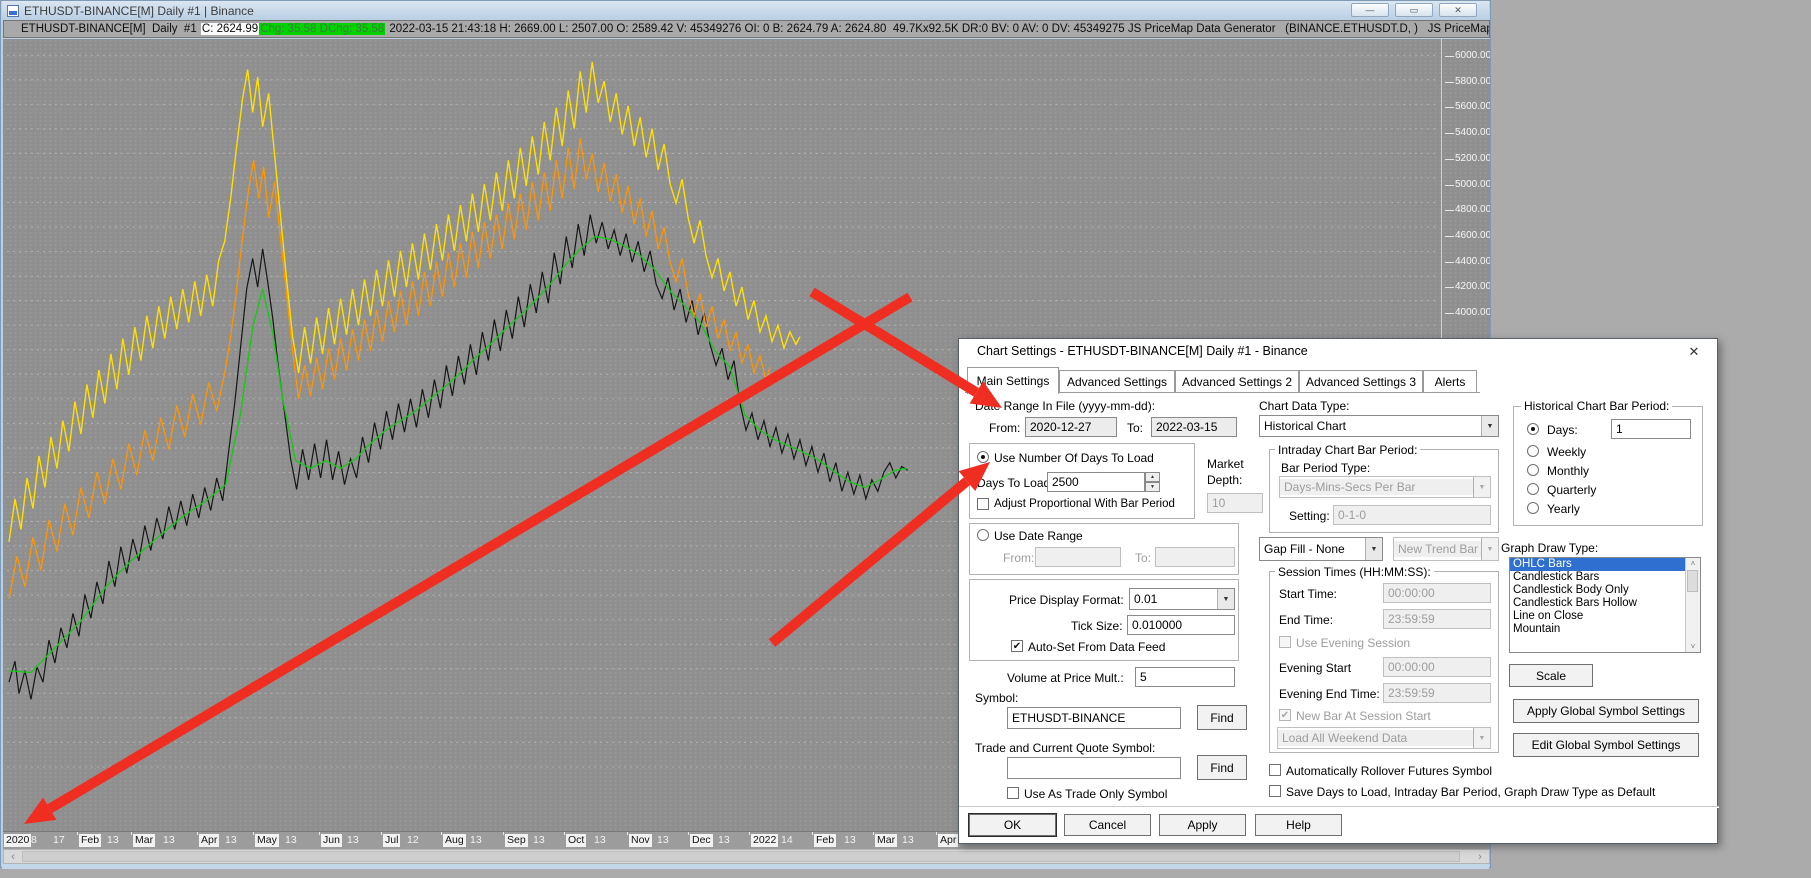  What do you see at coordinates (1551, 675) in the screenshot?
I see `scale-button: Scale` at bounding box center [1551, 675].